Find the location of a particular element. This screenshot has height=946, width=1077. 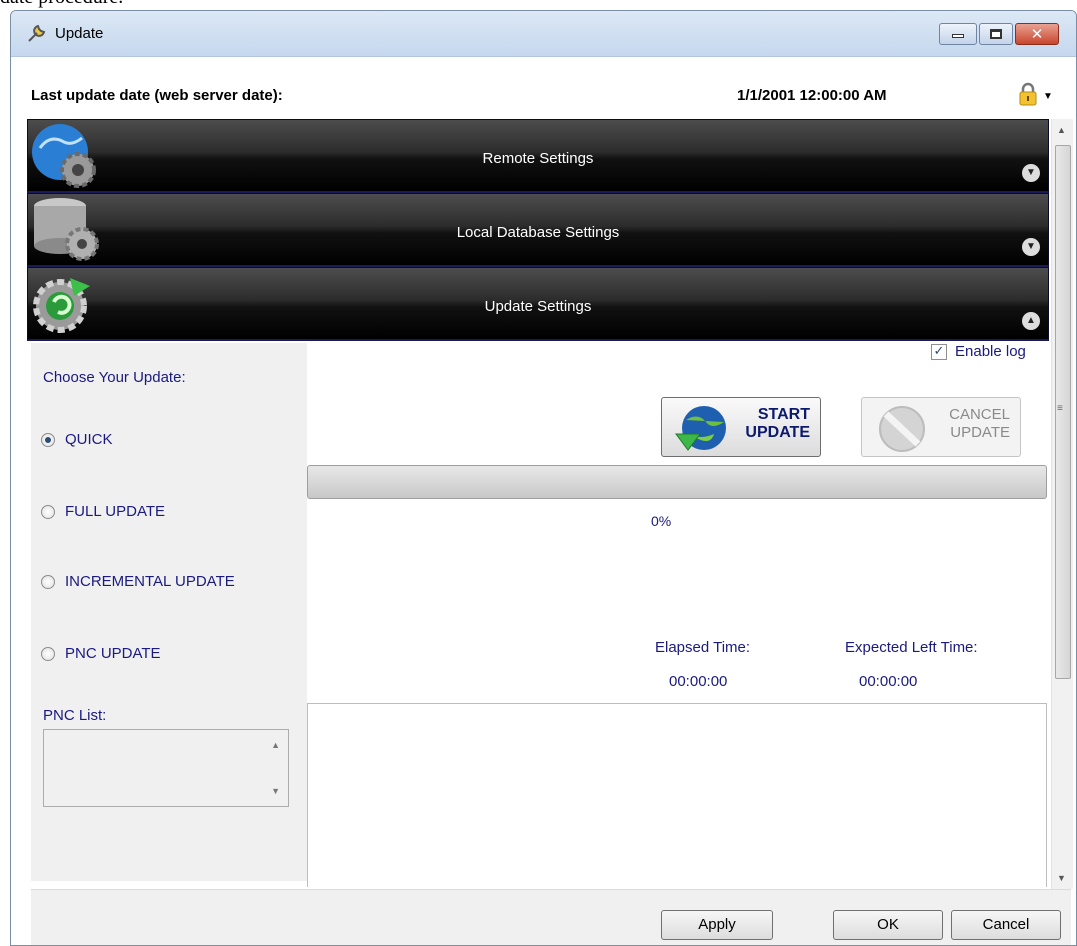

radio-incremental-update: INCREMENTAL UPDATE is located at coordinates (138, 581).